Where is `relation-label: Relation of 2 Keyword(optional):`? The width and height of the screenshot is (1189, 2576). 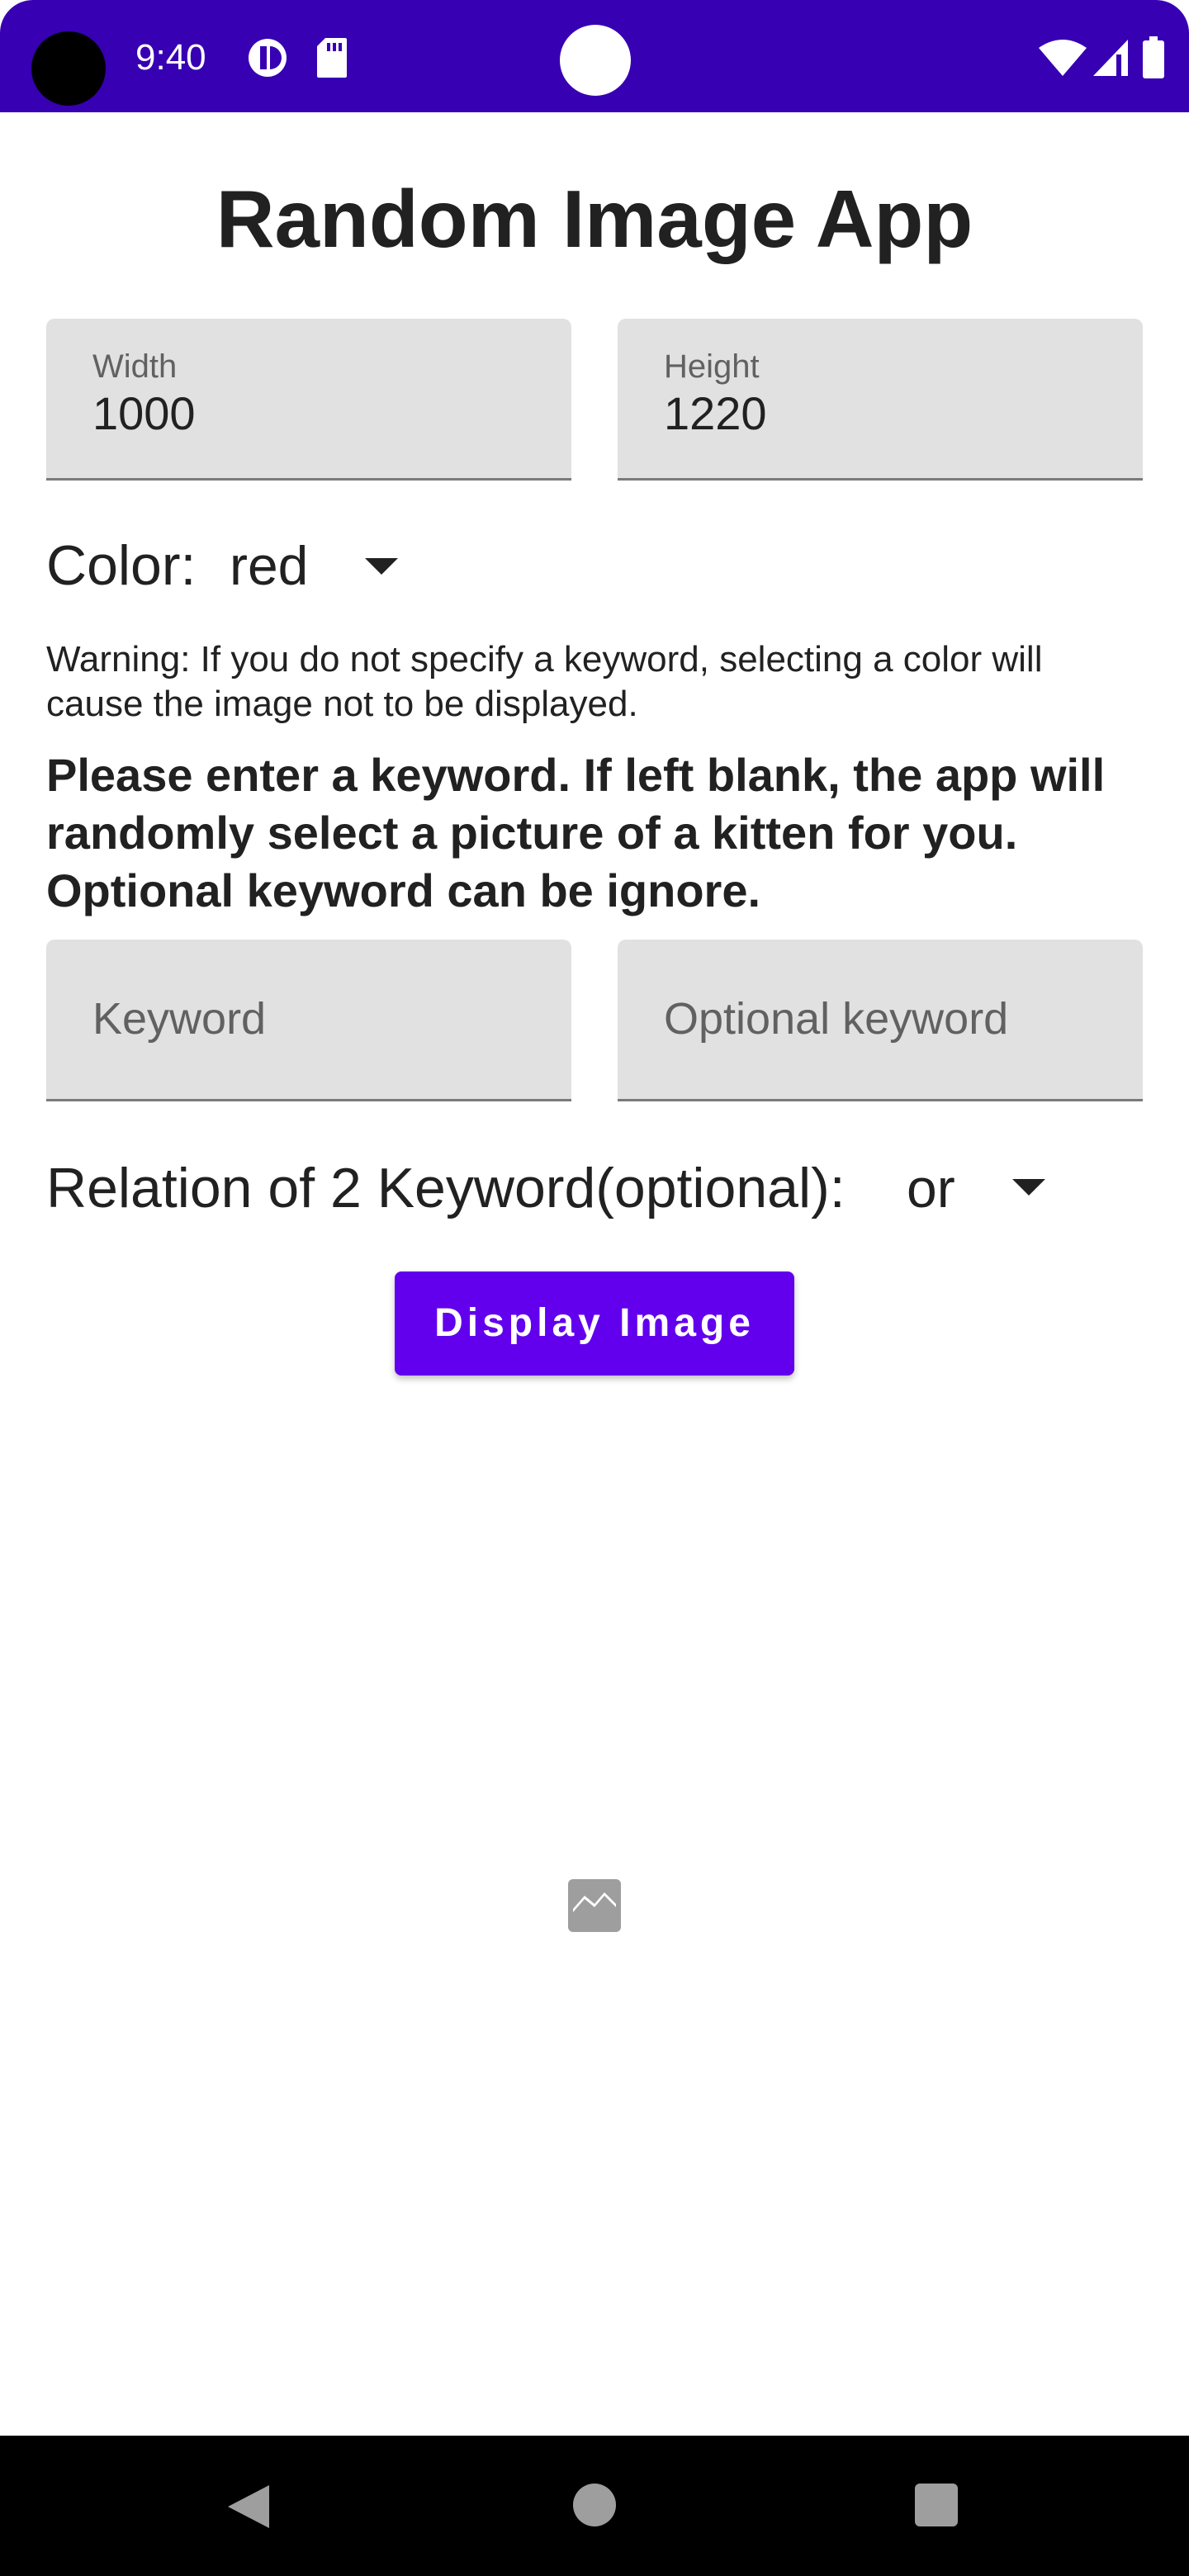
relation-label: Relation of 2 Keyword(optional): is located at coordinates (446, 1188).